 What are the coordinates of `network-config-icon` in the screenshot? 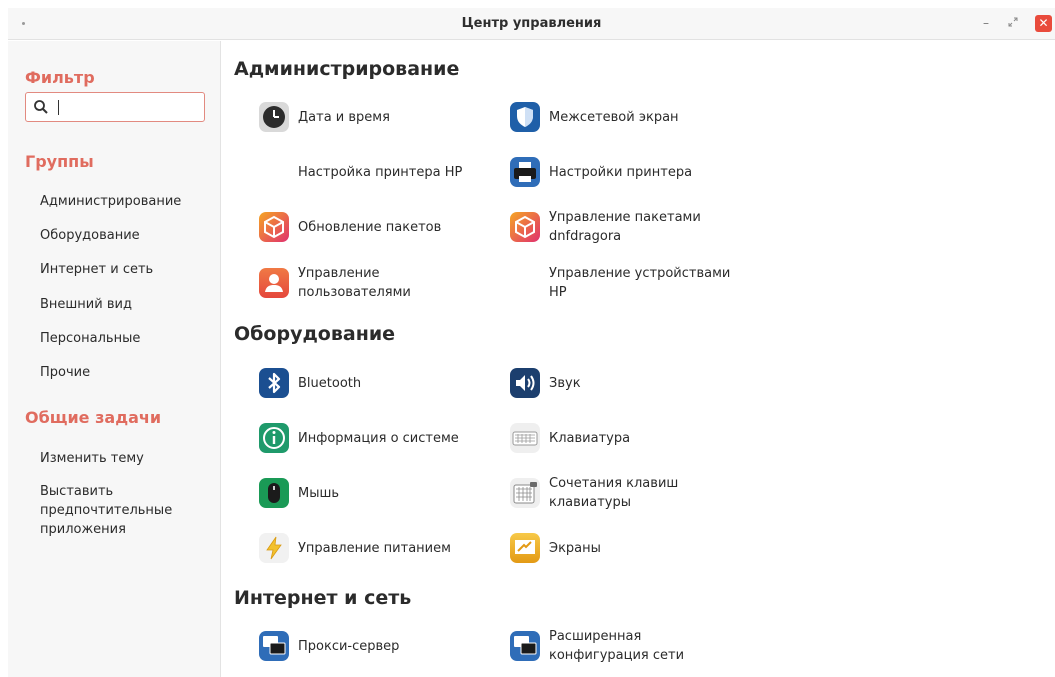 It's located at (525, 646).